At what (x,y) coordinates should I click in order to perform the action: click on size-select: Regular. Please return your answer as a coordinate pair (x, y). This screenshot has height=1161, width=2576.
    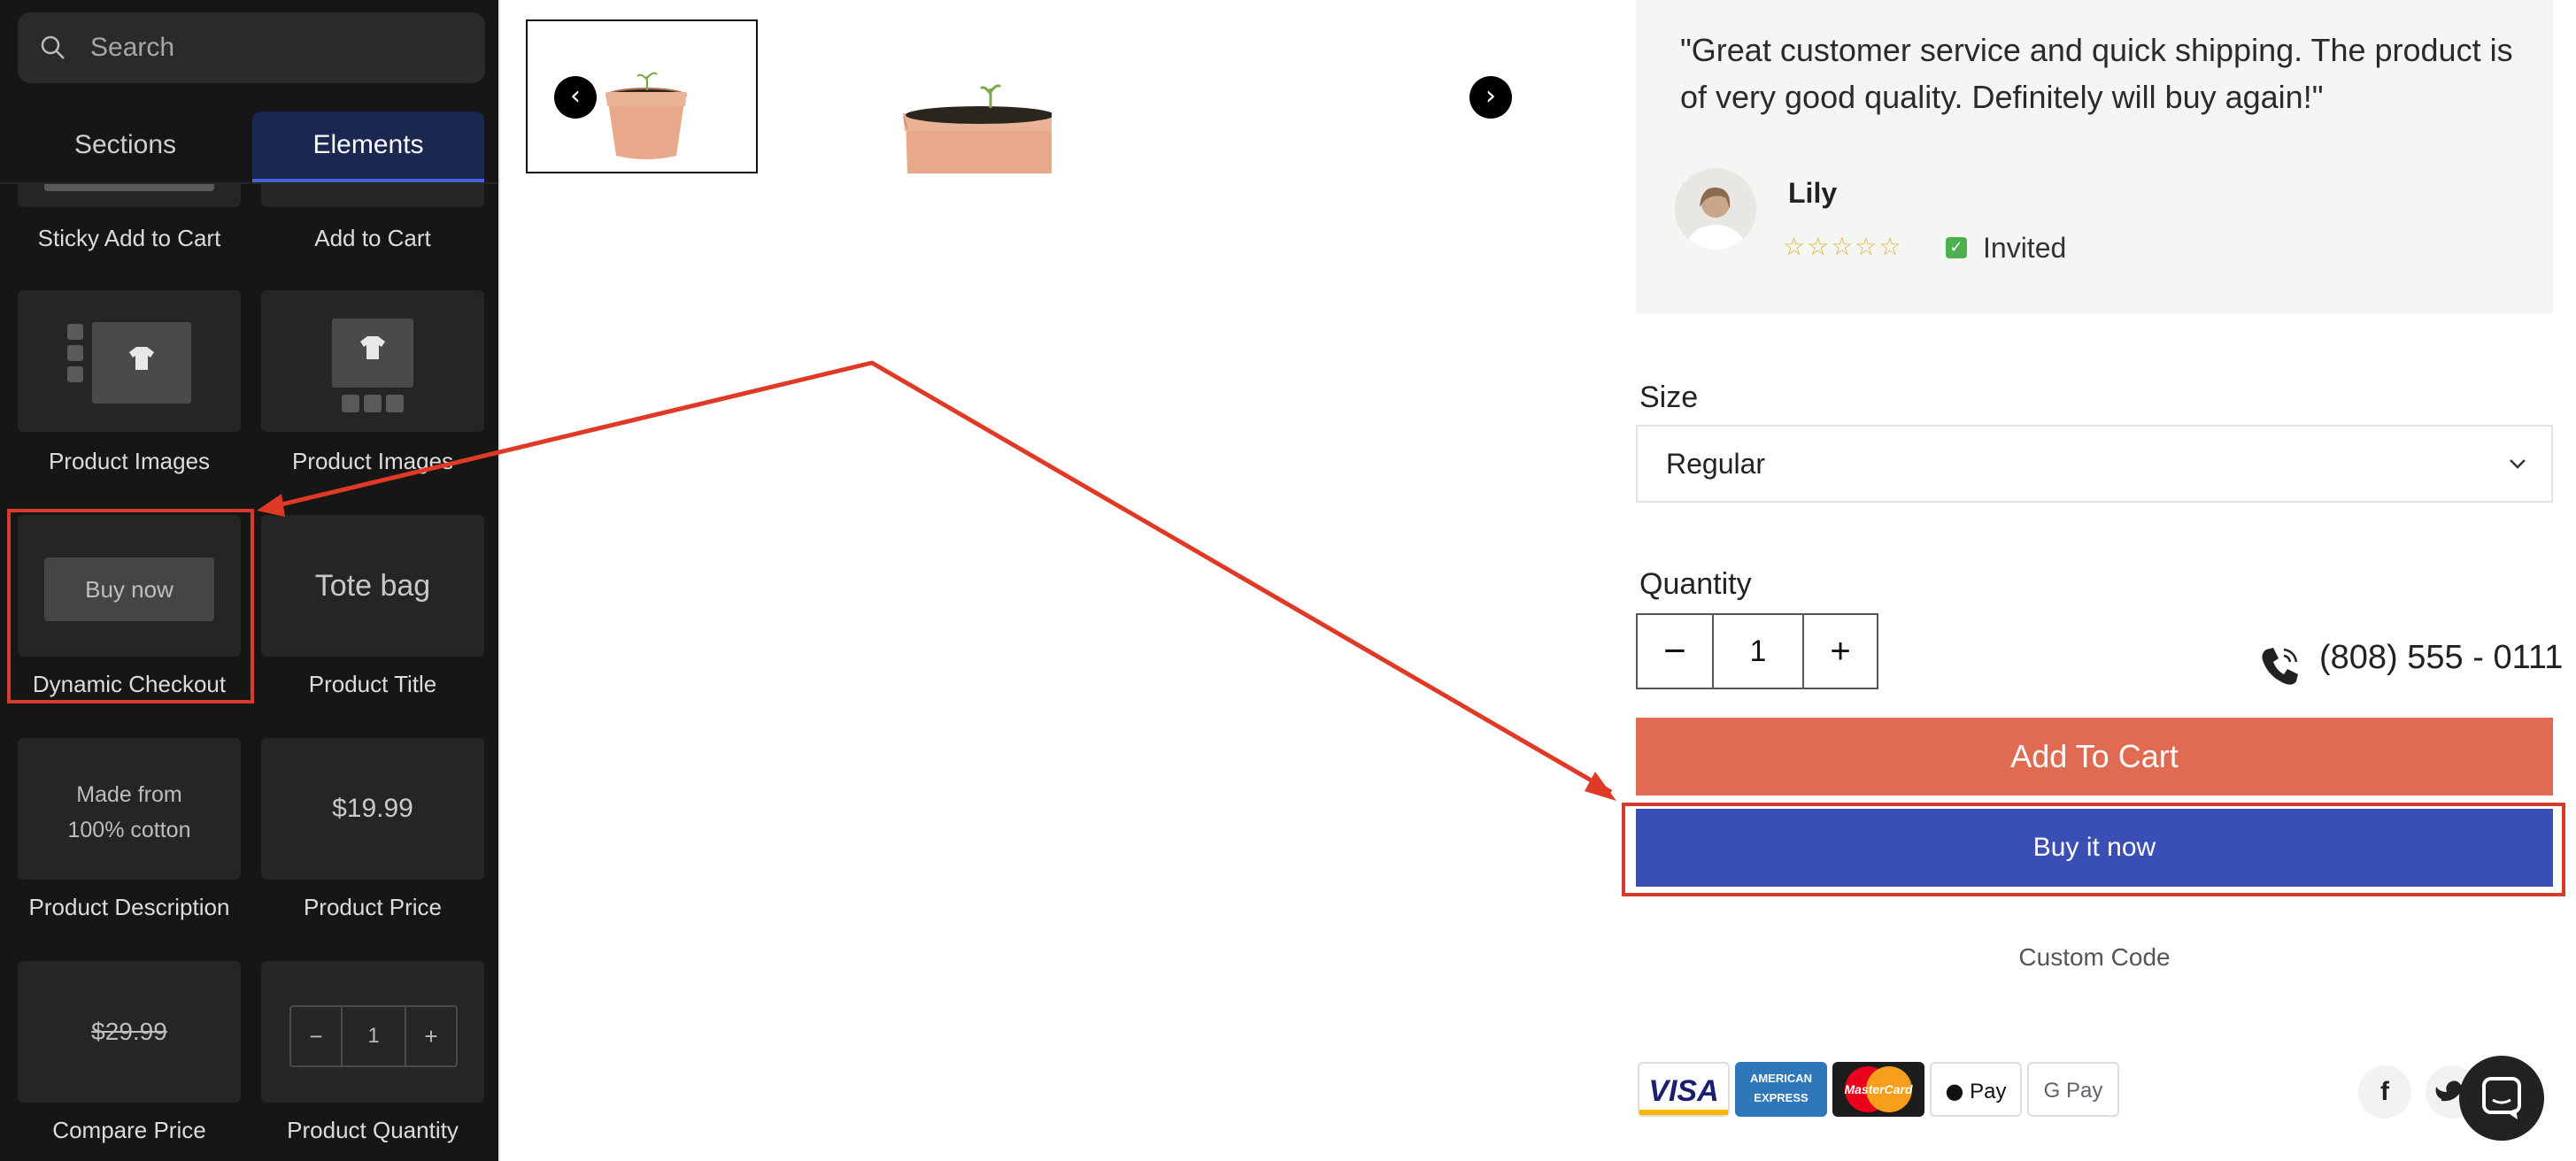
    Looking at the image, I should click on (2094, 464).